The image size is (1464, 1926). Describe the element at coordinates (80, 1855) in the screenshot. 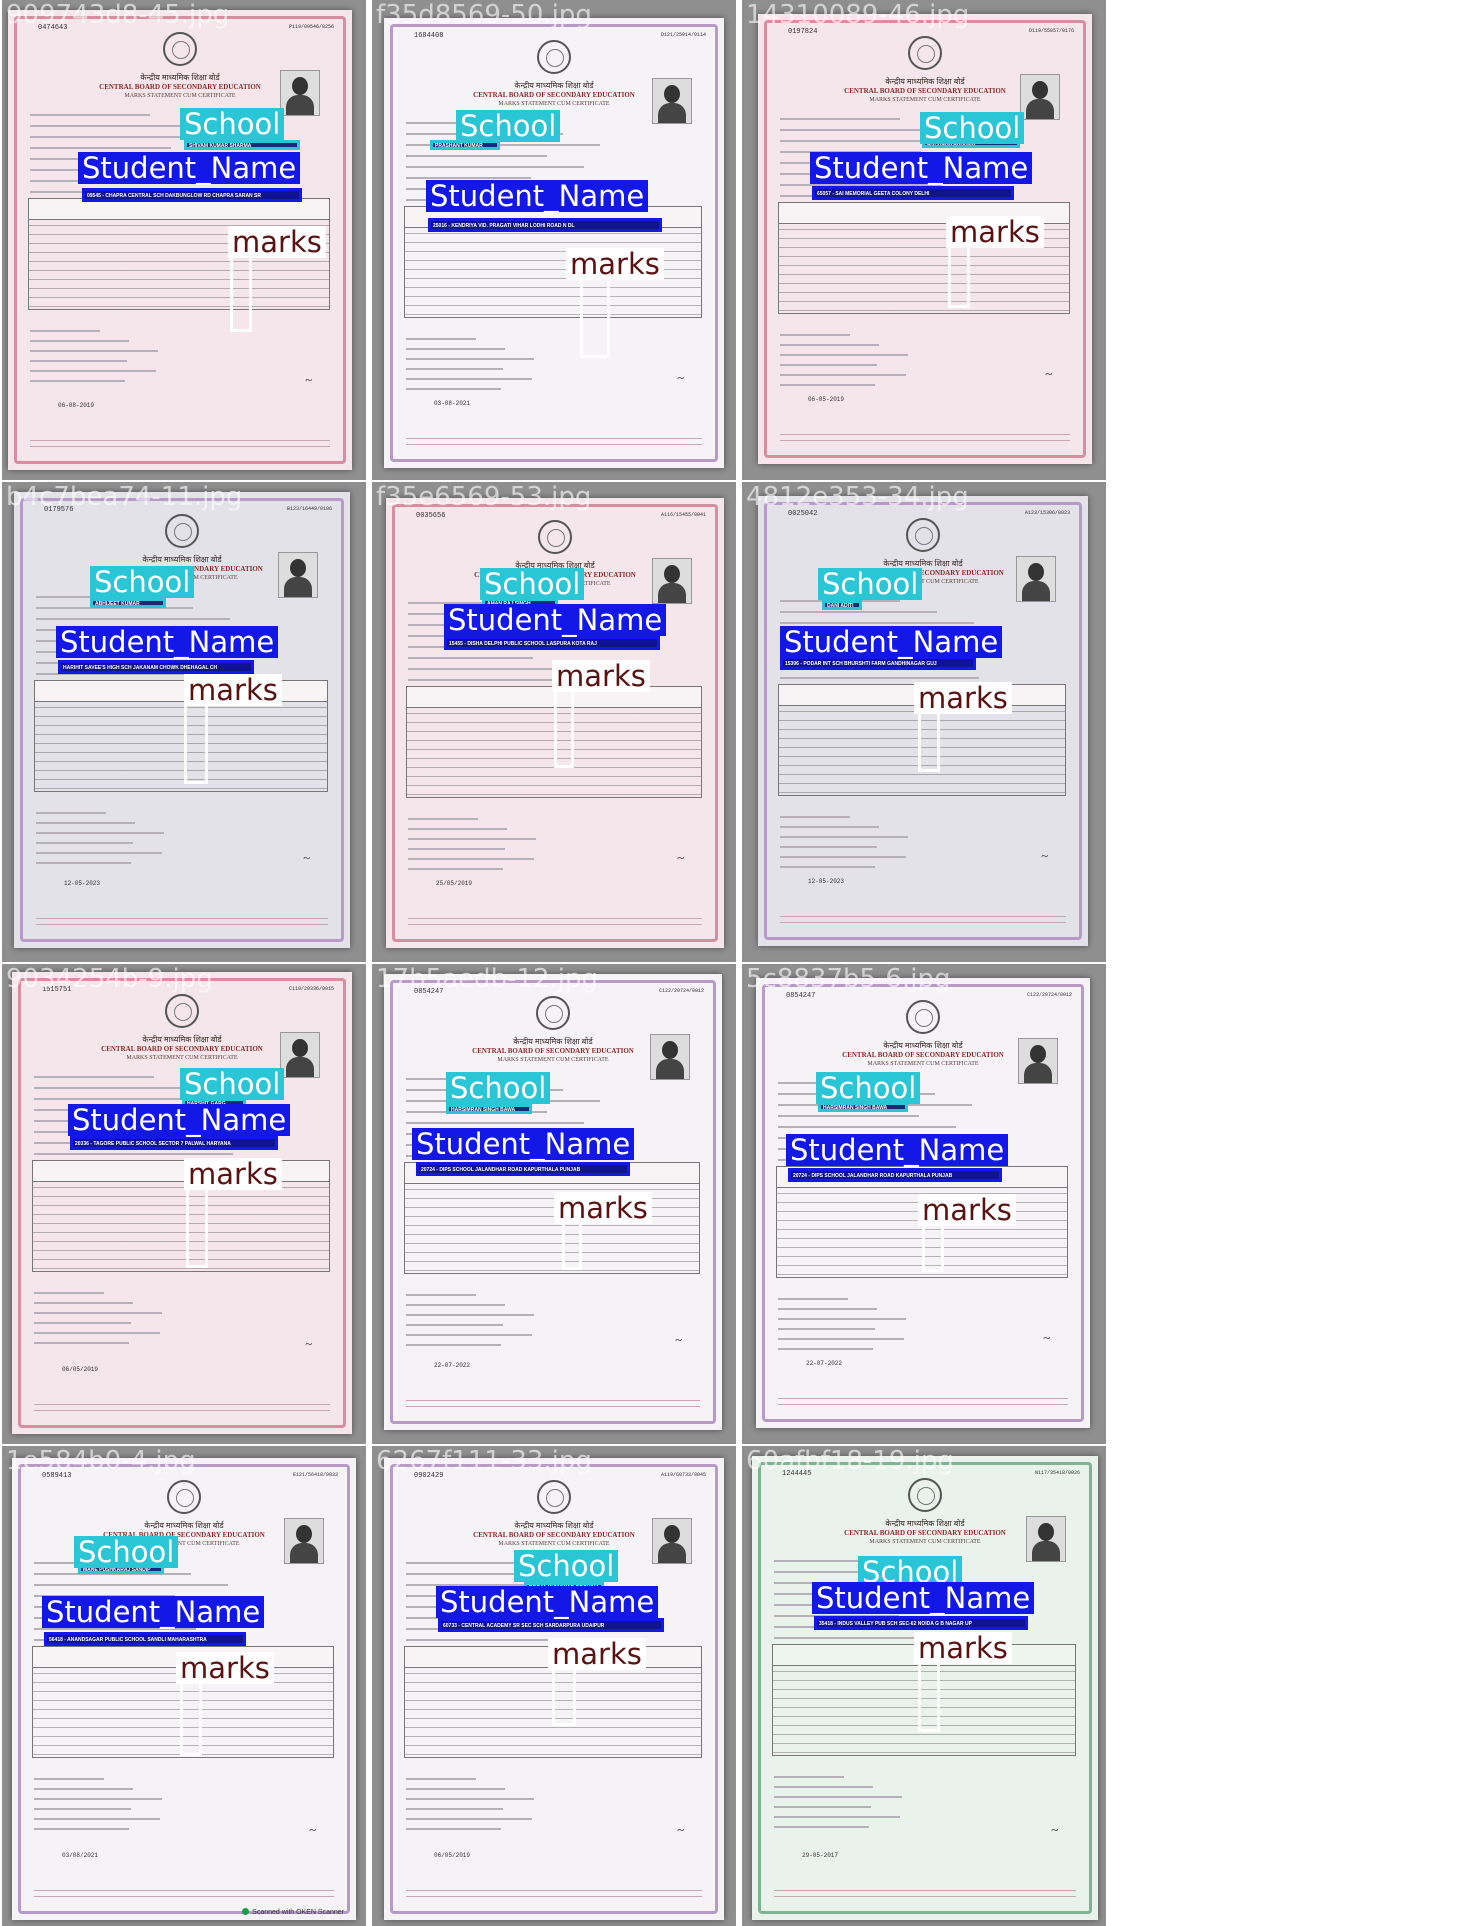

I see `issue-date: 03/08/2021` at that location.